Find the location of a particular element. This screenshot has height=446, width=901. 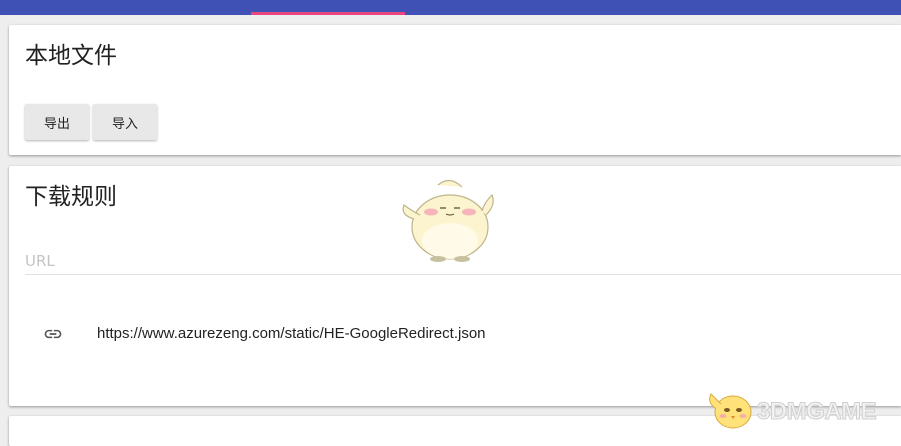

import-button: 导入 is located at coordinates (125, 122).